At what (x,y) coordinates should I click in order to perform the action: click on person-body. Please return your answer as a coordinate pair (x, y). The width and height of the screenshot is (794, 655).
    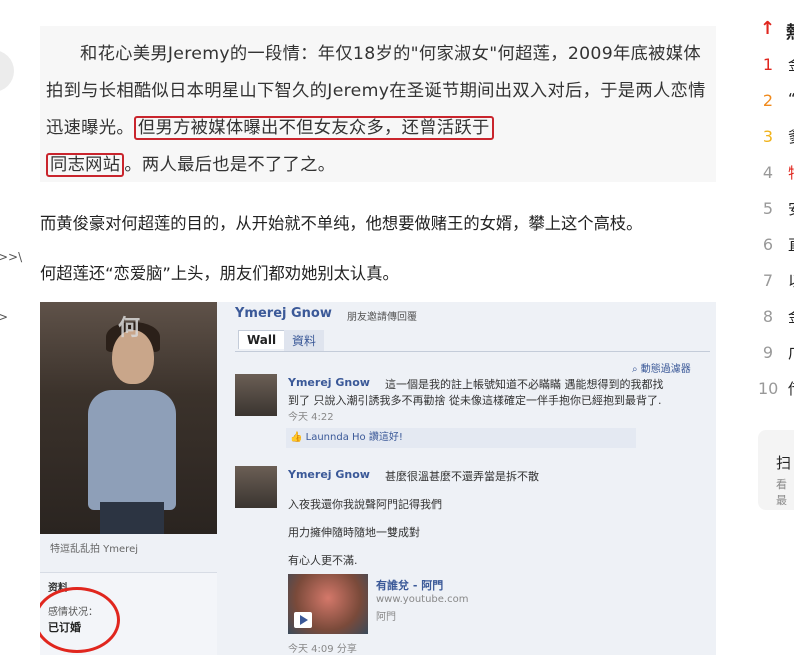
    Looking at the image, I should click on (132, 450).